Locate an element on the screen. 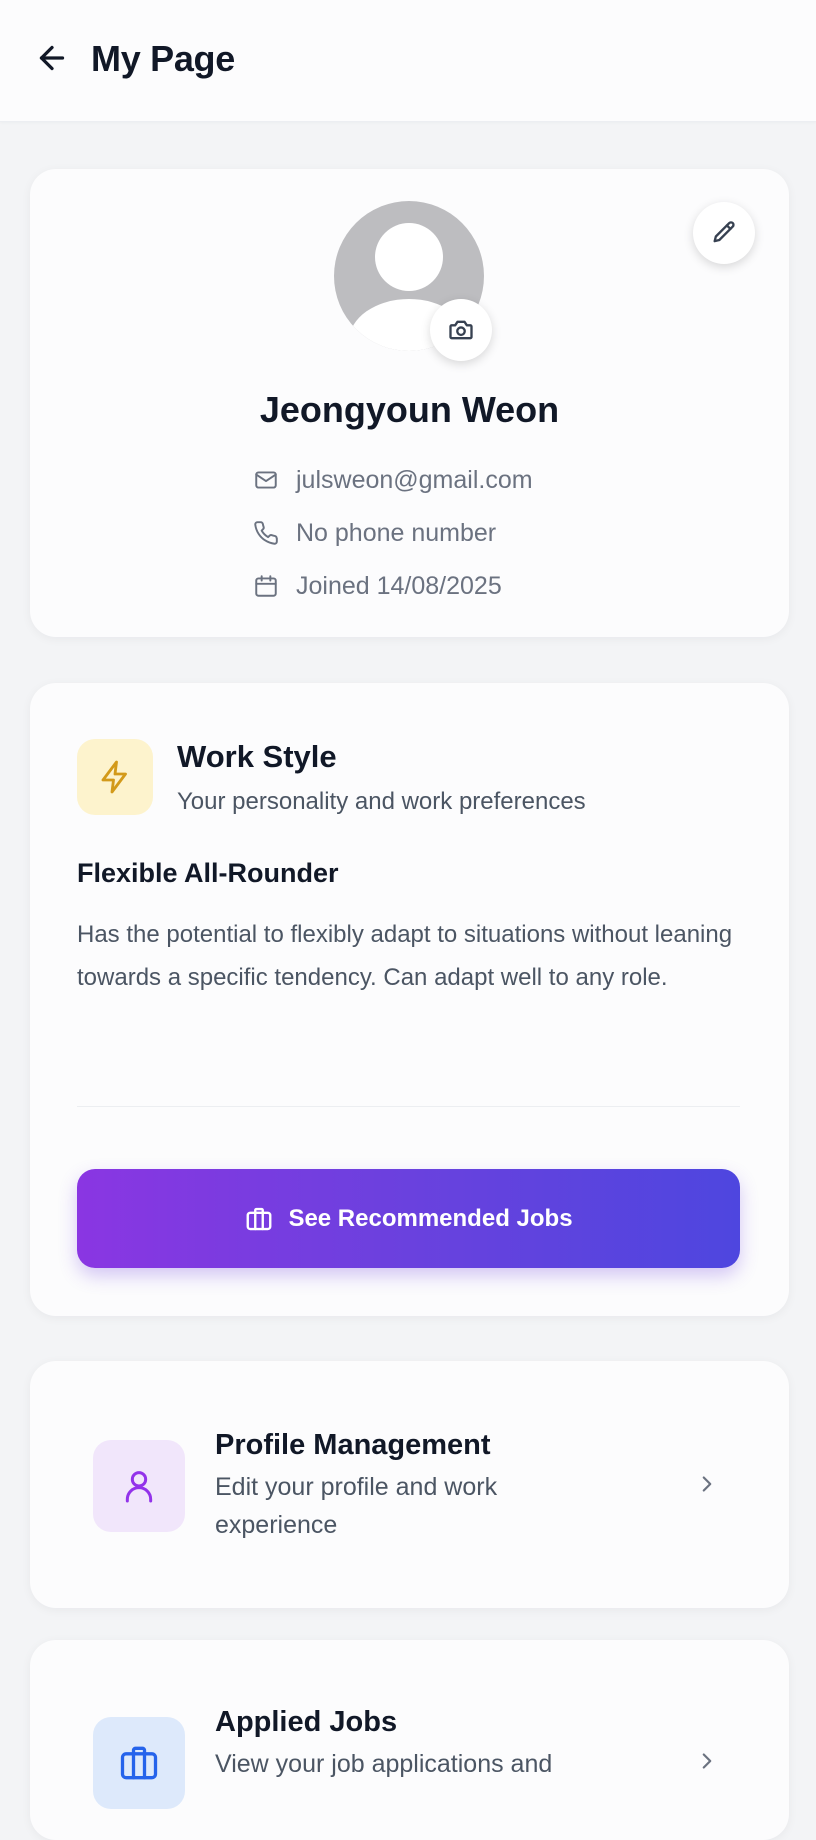  applied-jobs-icon-box is located at coordinates (139, 1763).